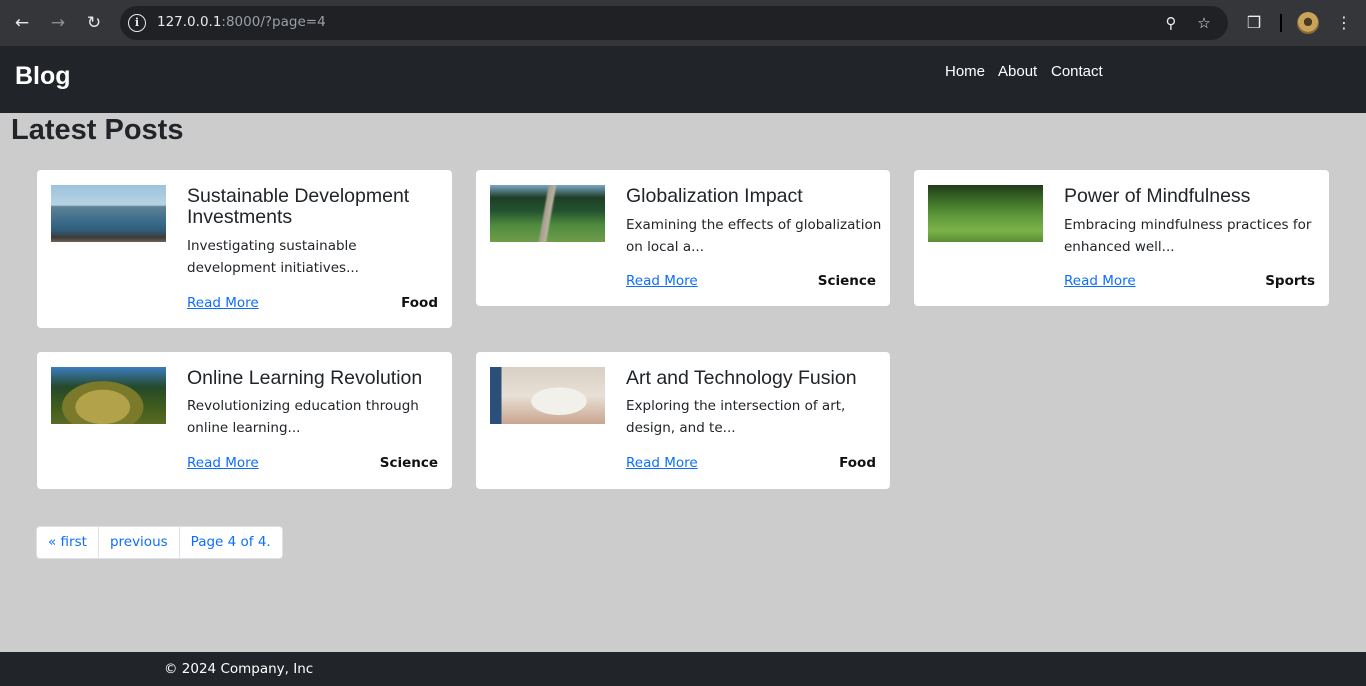 Image resolution: width=1366 pixels, height=686 pixels. I want to click on bookmark-star-icon: ☆, so click(1204, 23).